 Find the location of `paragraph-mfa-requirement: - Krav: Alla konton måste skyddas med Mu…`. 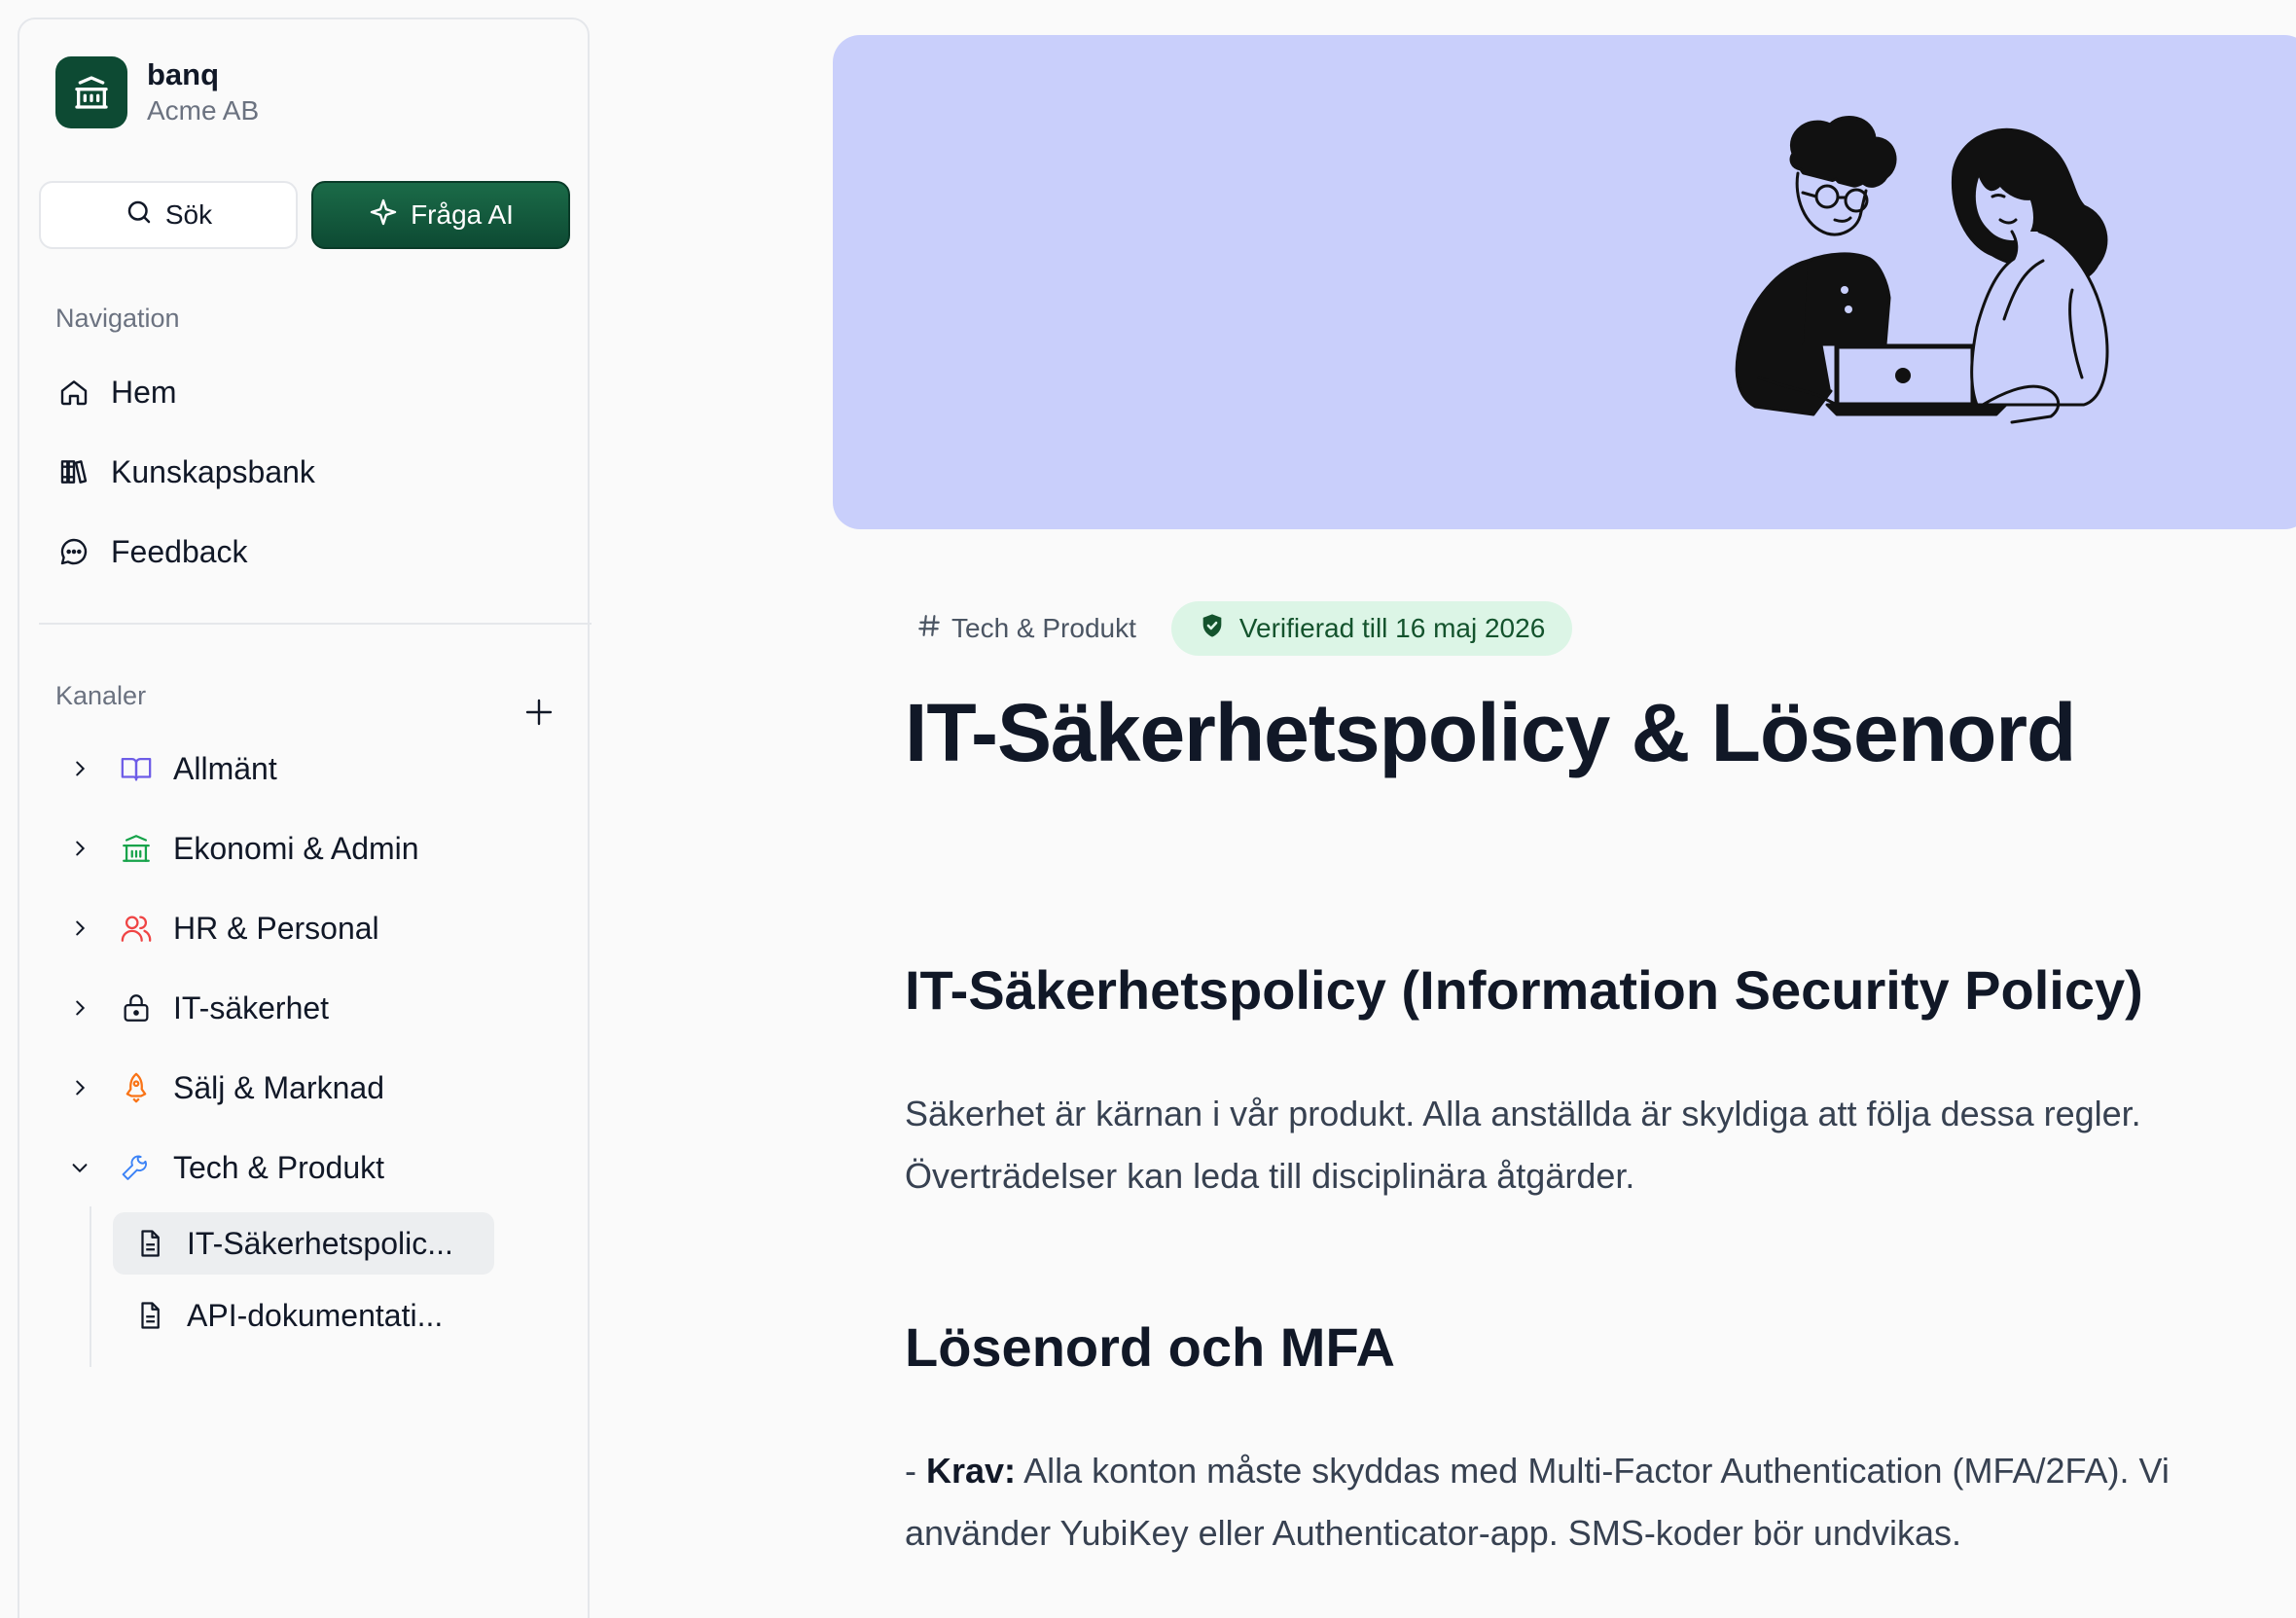

paragraph-mfa-requirement: - Krav: Alla konton måste skyddas med Mu… is located at coordinates (1595, 1502).